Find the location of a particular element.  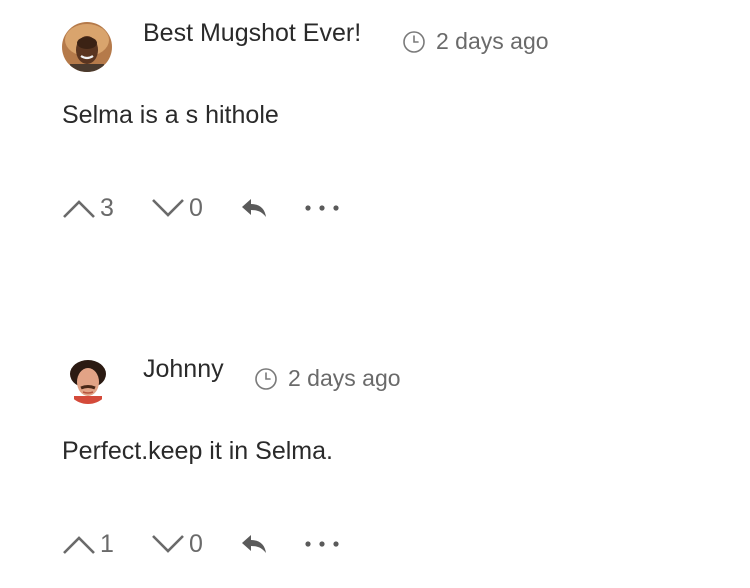

comment-text: Perfect.keep it in Selma. is located at coordinates (197, 451).